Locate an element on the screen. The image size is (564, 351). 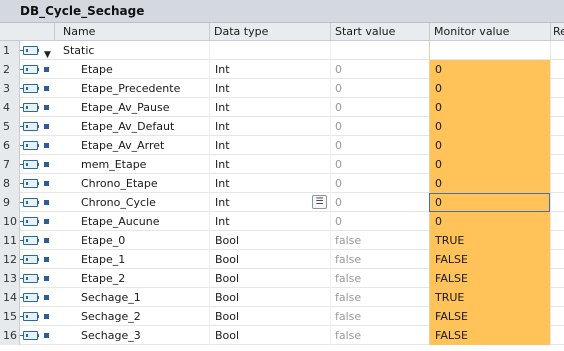
table-row: 16 Sechage_3 Bool false FALSE is located at coordinates (282, 335).